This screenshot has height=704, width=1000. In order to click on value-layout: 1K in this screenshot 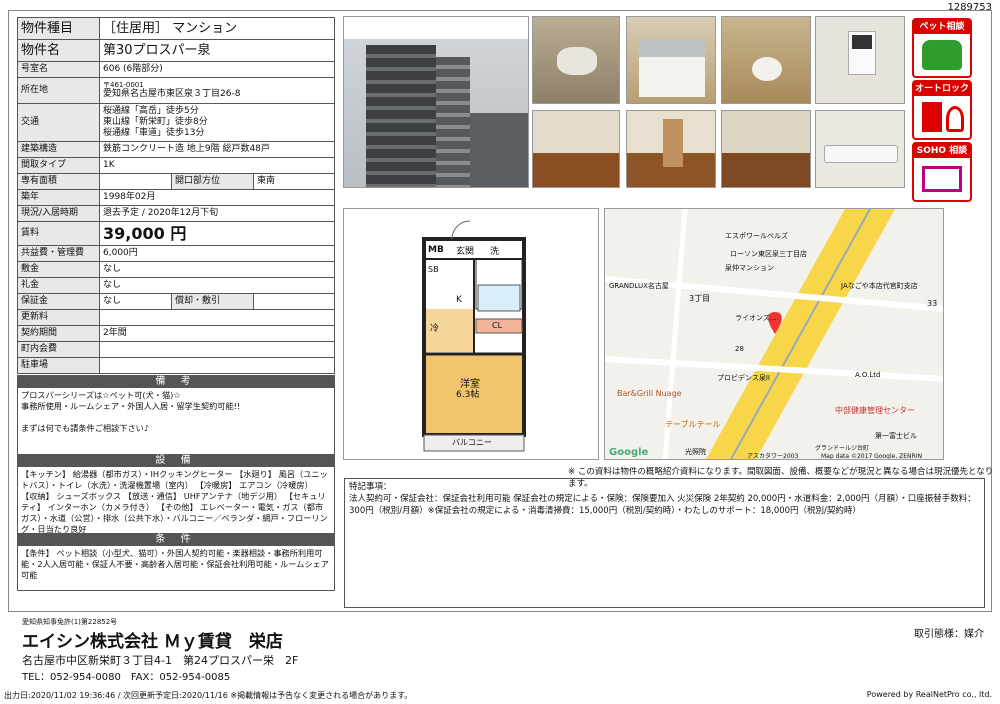, I will do `click(217, 165)`.